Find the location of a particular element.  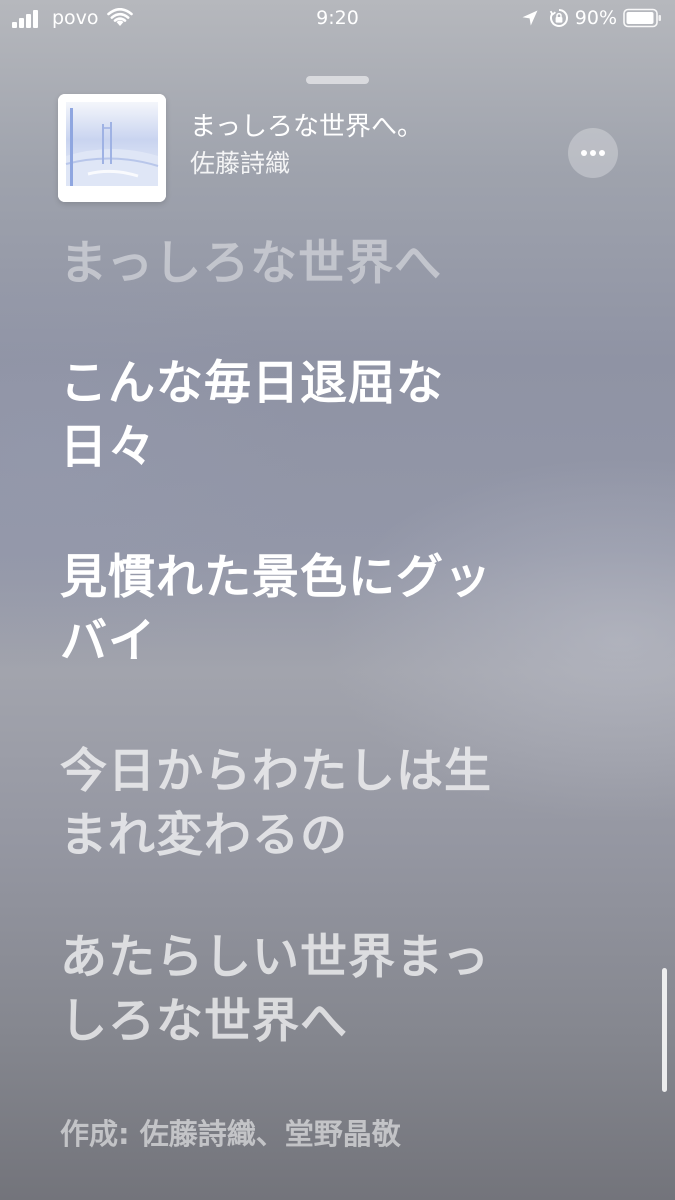

lyric-text: 日々 is located at coordinates (108, 447).